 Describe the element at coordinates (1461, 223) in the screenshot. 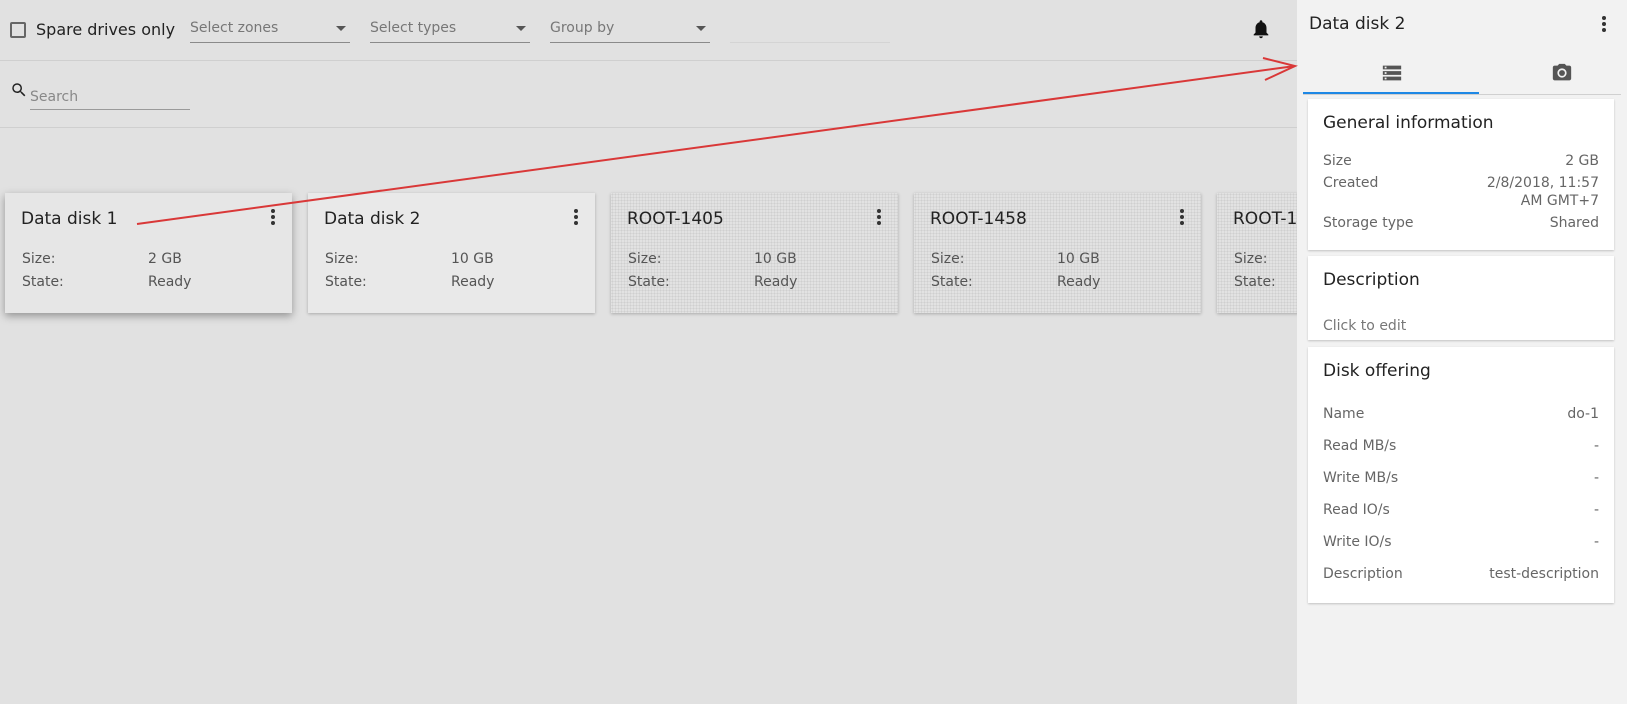

I see `storage-type-row: Storage type Shared` at that location.